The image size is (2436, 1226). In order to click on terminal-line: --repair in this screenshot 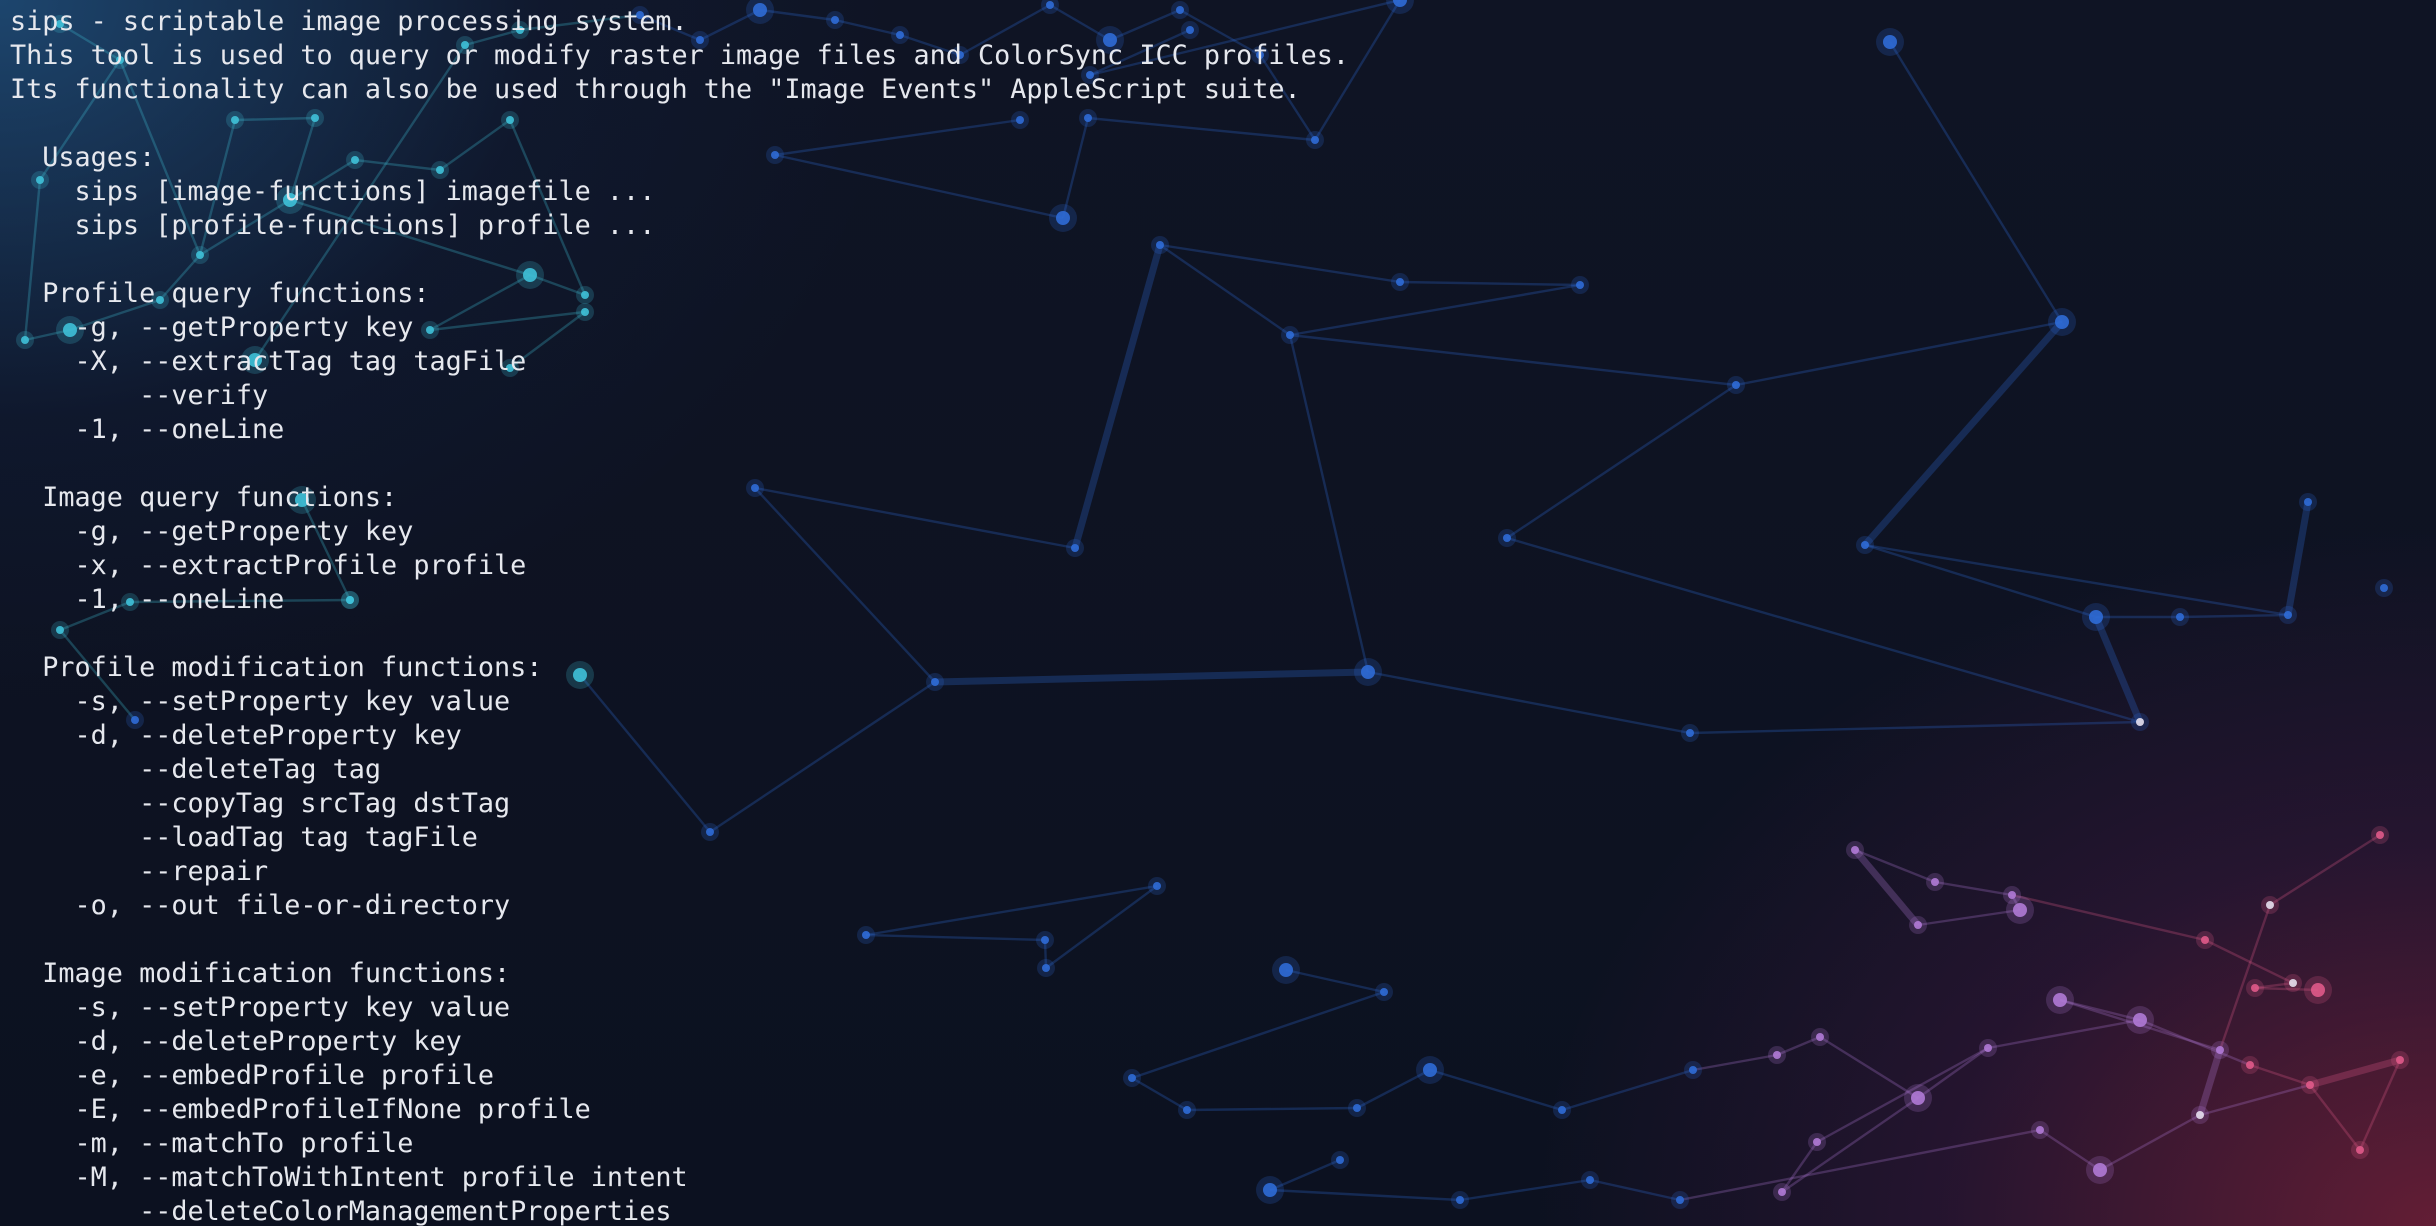, I will do `click(139, 871)`.